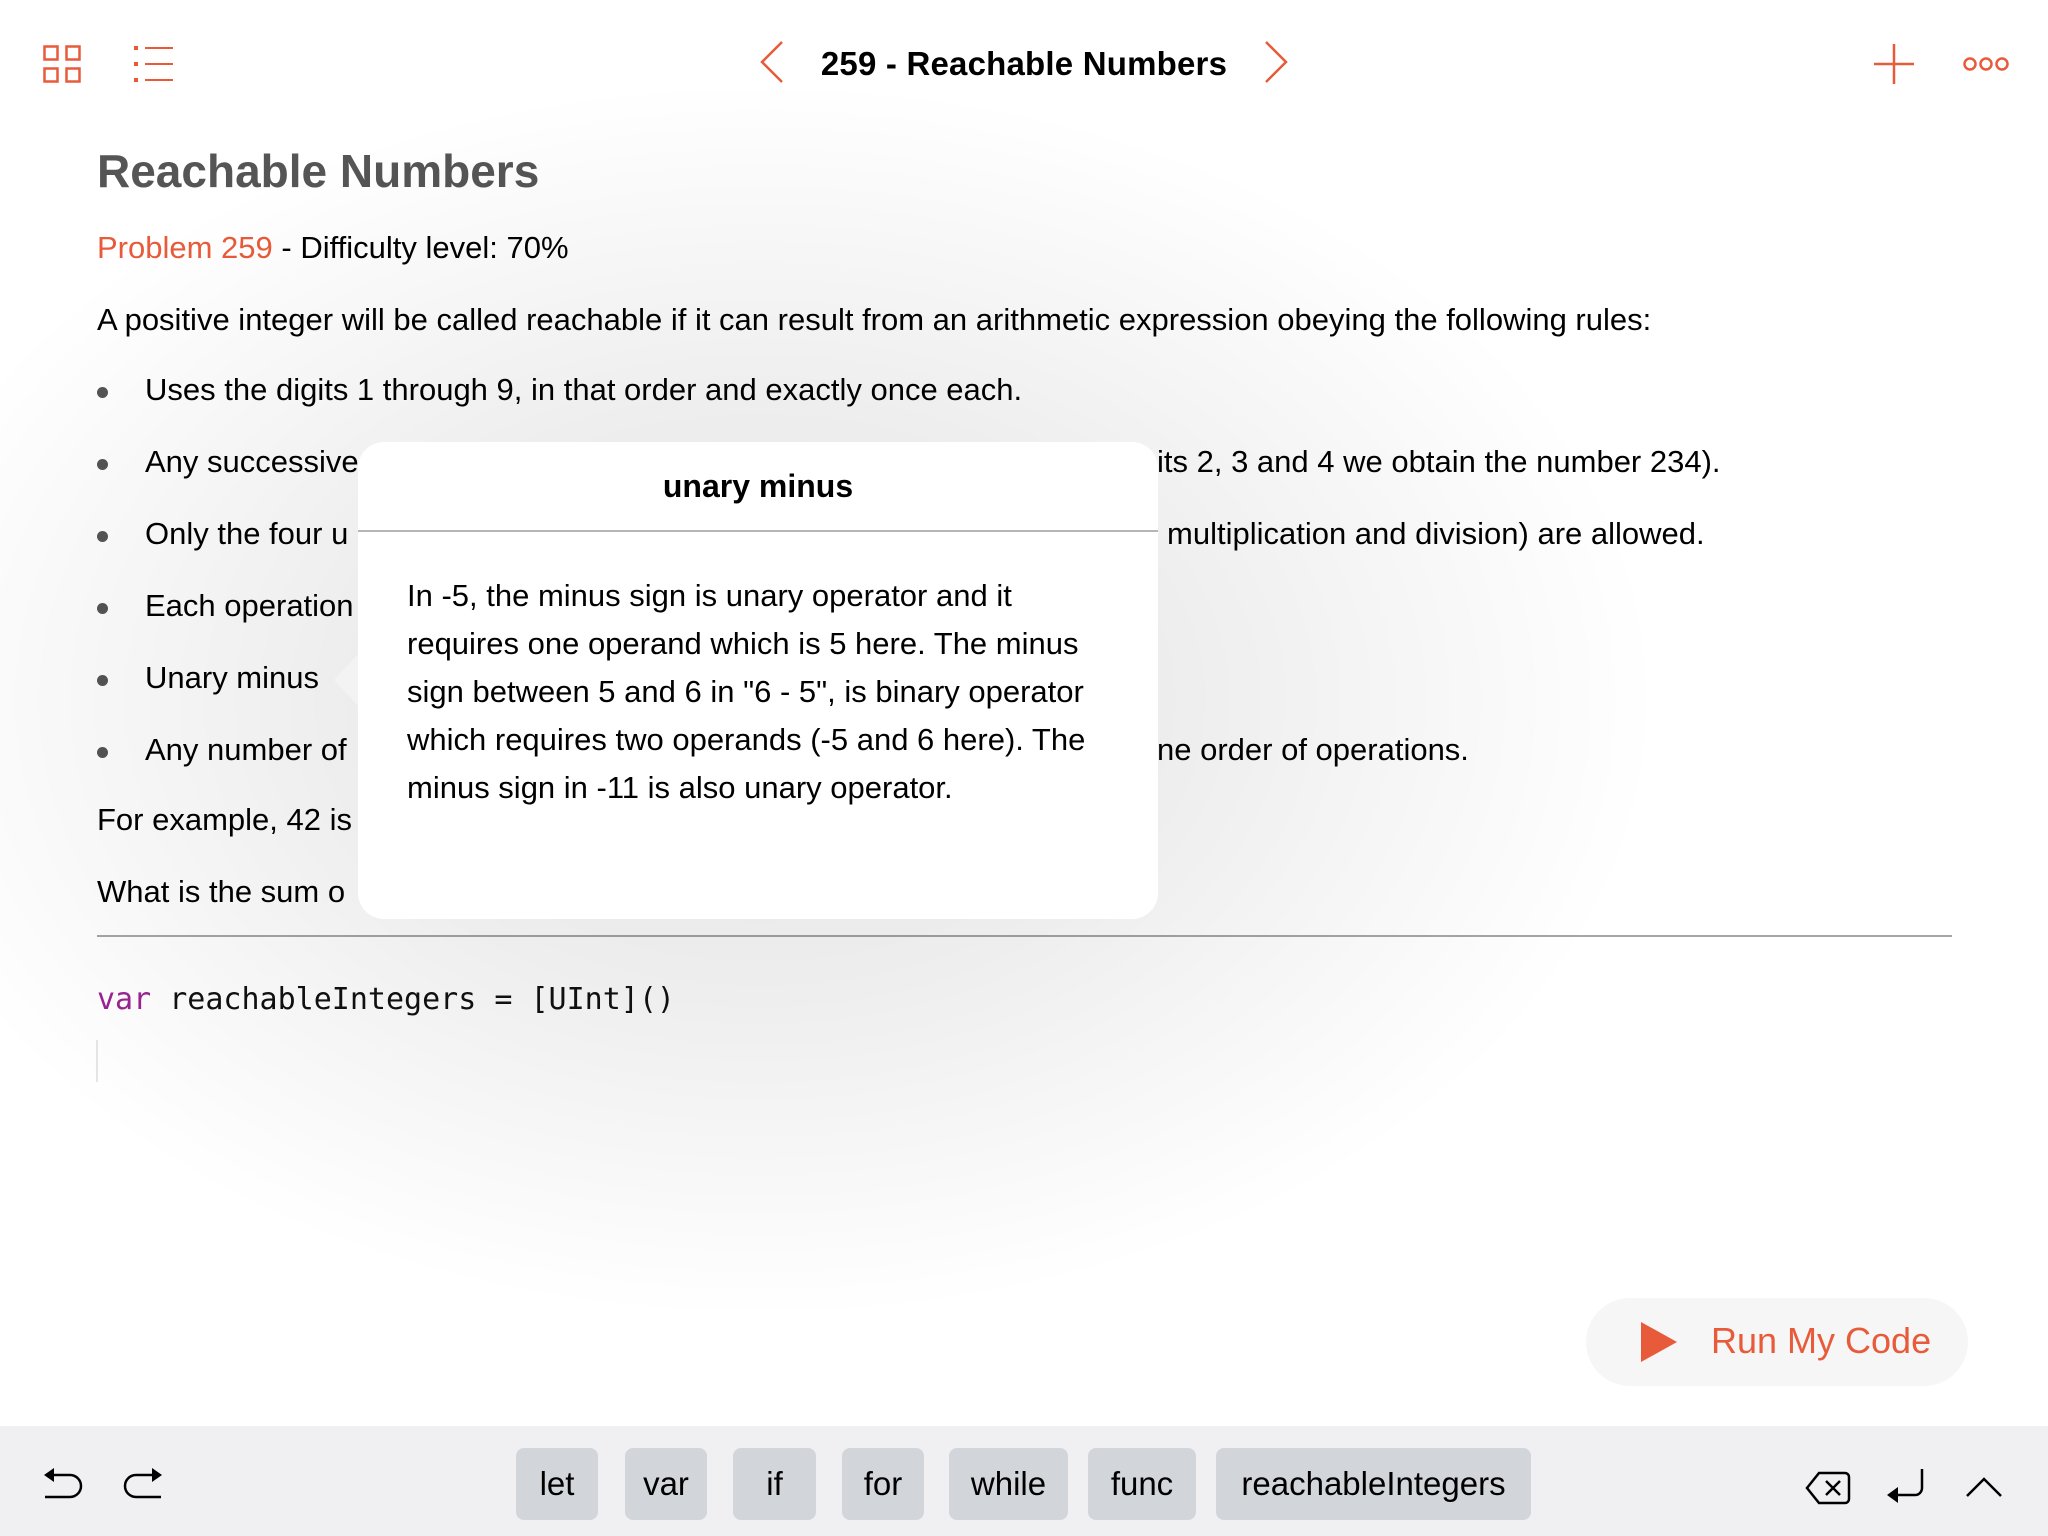 The width and height of the screenshot is (2048, 1536). I want to click on problem-meta: Problem 259 - Difficulty level: 70%, so click(333, 248).